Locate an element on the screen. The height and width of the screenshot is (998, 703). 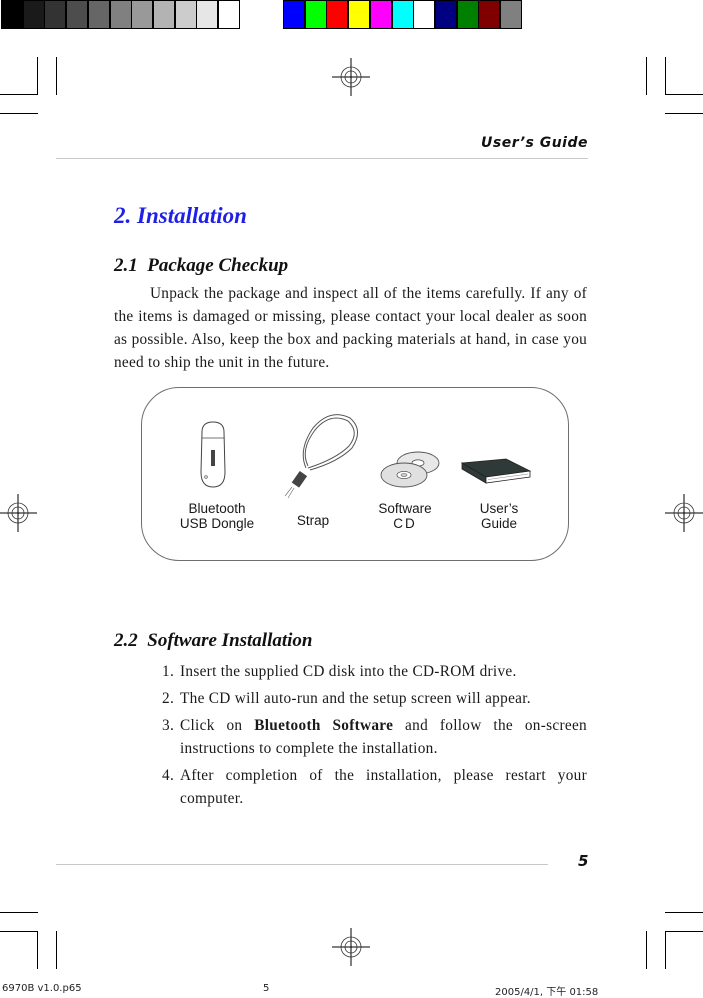
step-number: 2. is located at coordinates (168, 698).